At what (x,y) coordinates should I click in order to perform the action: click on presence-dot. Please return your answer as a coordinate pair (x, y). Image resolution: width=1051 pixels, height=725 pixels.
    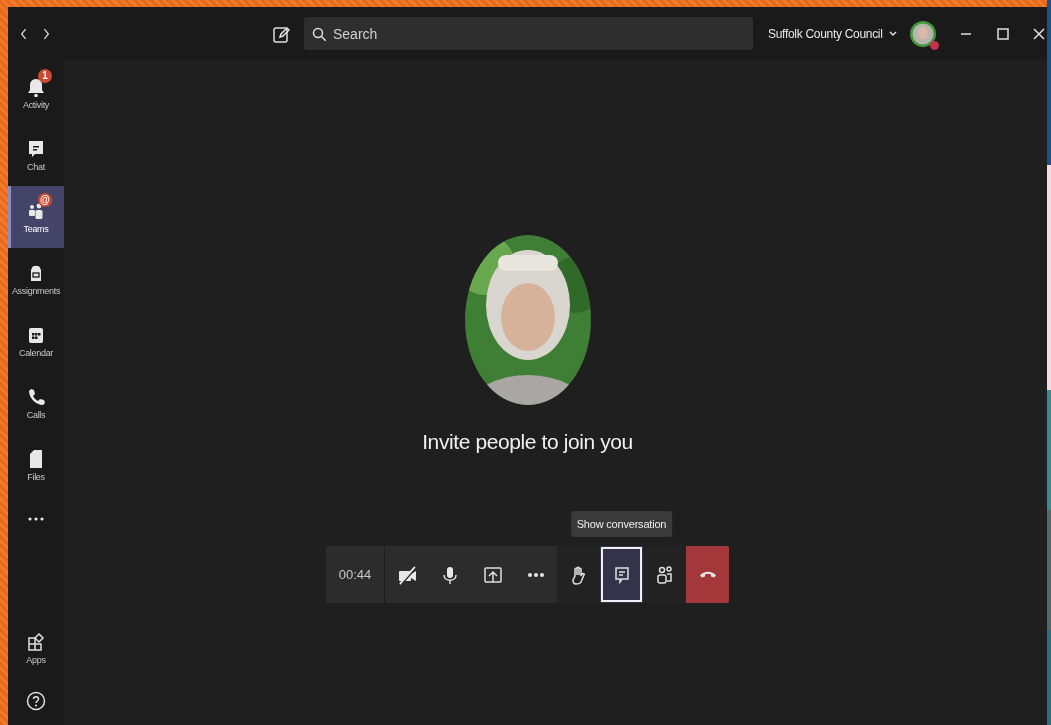
    Looking at the image, I should click on (934, 45).